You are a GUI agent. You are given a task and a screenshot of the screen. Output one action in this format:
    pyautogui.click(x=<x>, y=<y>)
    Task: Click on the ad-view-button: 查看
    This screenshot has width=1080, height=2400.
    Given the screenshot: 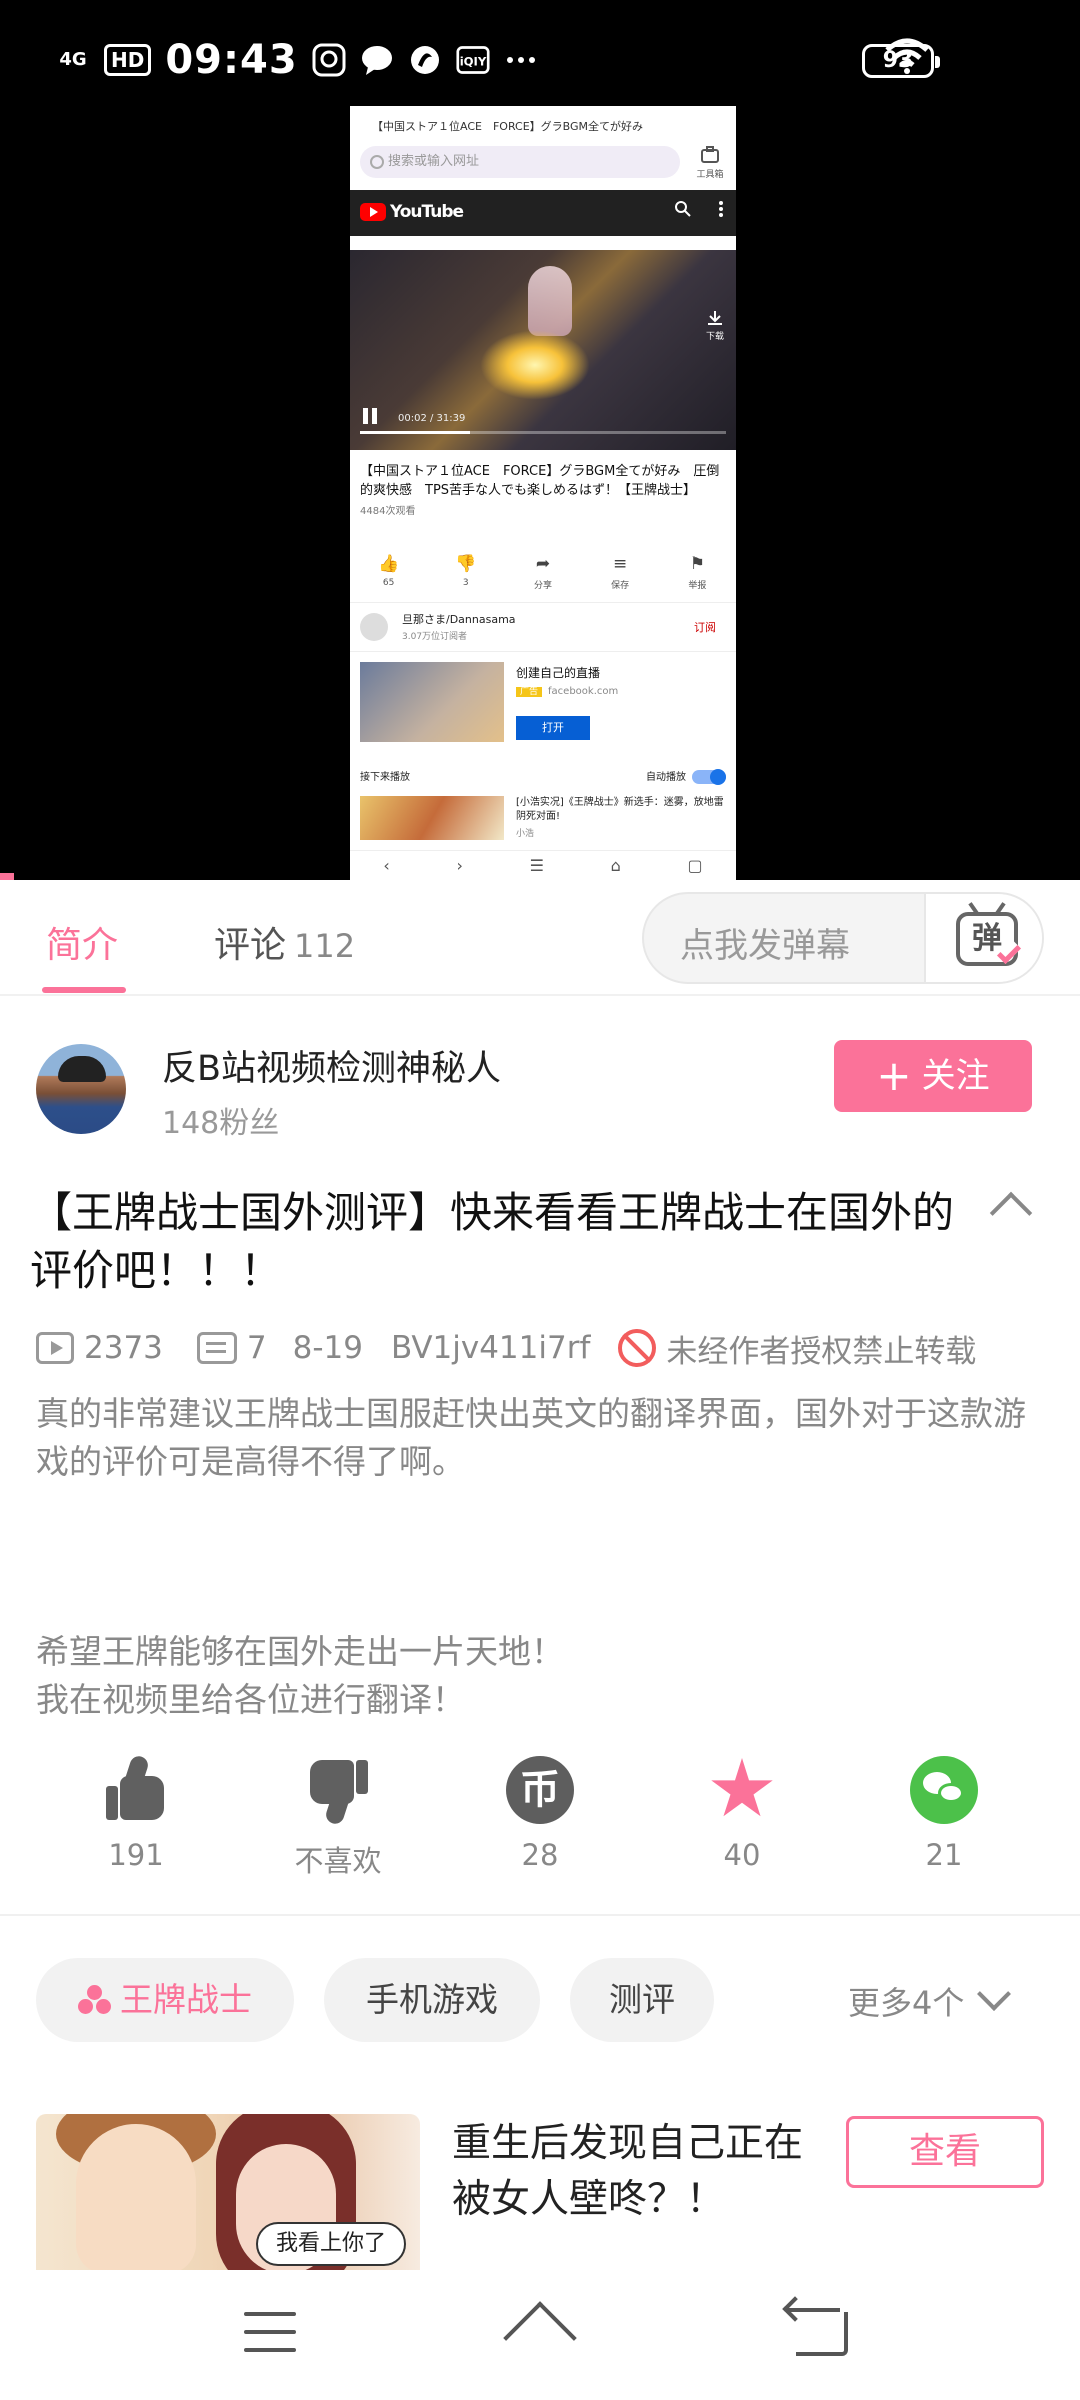 What is the action you would take?
    pyautogui.click(x=945, y=2152)
    